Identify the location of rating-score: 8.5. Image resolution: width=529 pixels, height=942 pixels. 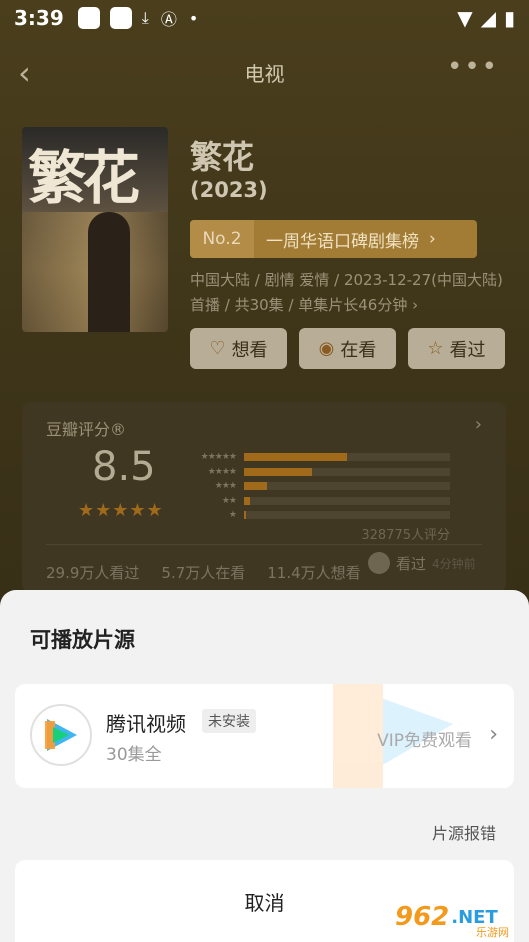
(124, 467).